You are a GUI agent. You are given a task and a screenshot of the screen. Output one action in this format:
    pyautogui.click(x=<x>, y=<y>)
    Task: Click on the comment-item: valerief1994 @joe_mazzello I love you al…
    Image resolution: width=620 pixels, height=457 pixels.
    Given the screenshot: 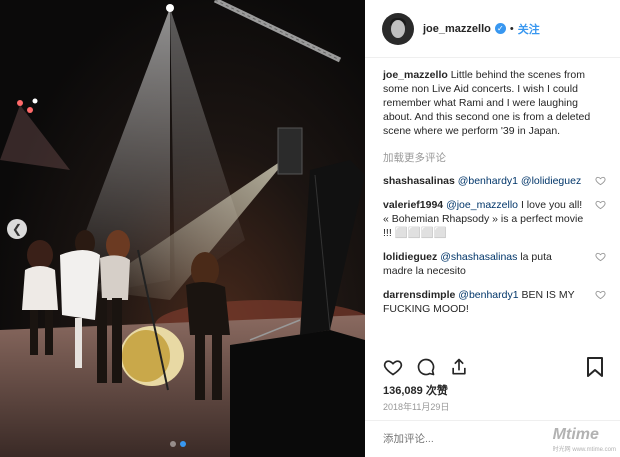 What is the action you would take?
    pyautogui.click(x=494, y=219)
    